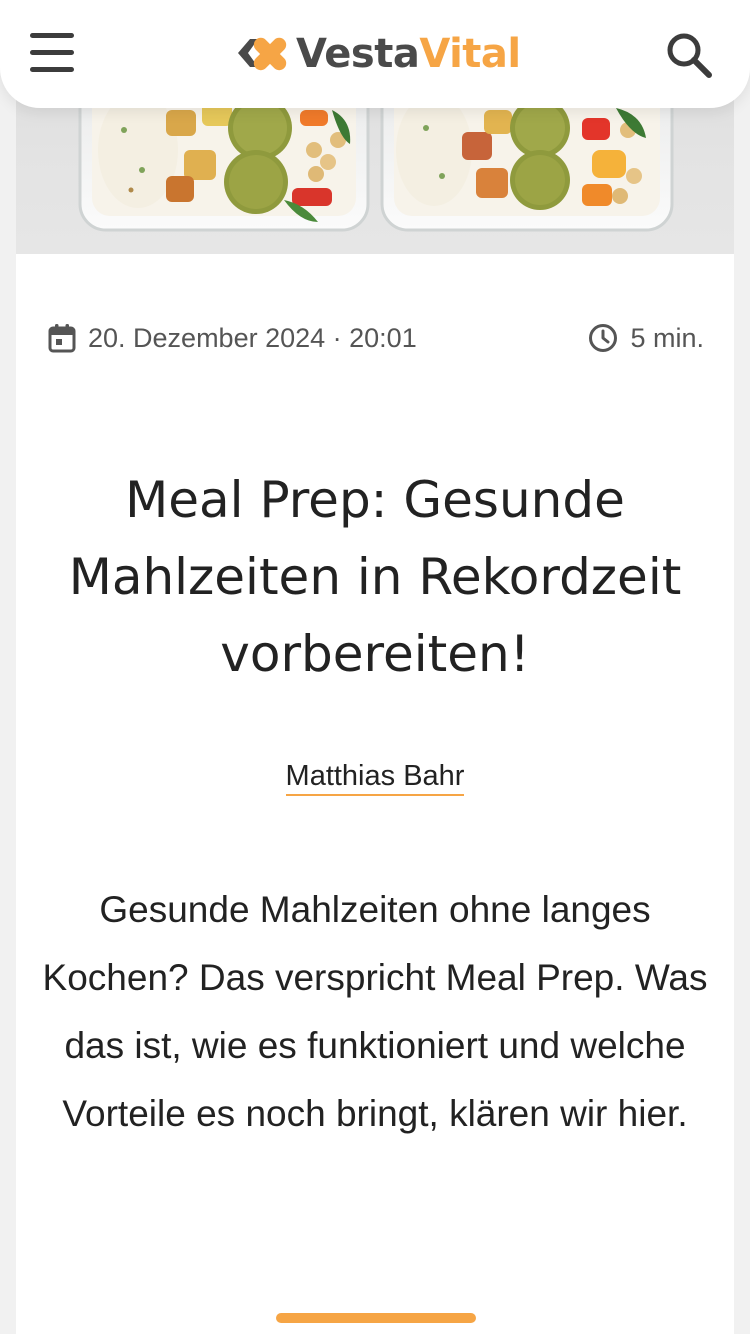 The height and width of the screenshot is (1334, 750). I want to click on clock-icon, so click(603, 338).